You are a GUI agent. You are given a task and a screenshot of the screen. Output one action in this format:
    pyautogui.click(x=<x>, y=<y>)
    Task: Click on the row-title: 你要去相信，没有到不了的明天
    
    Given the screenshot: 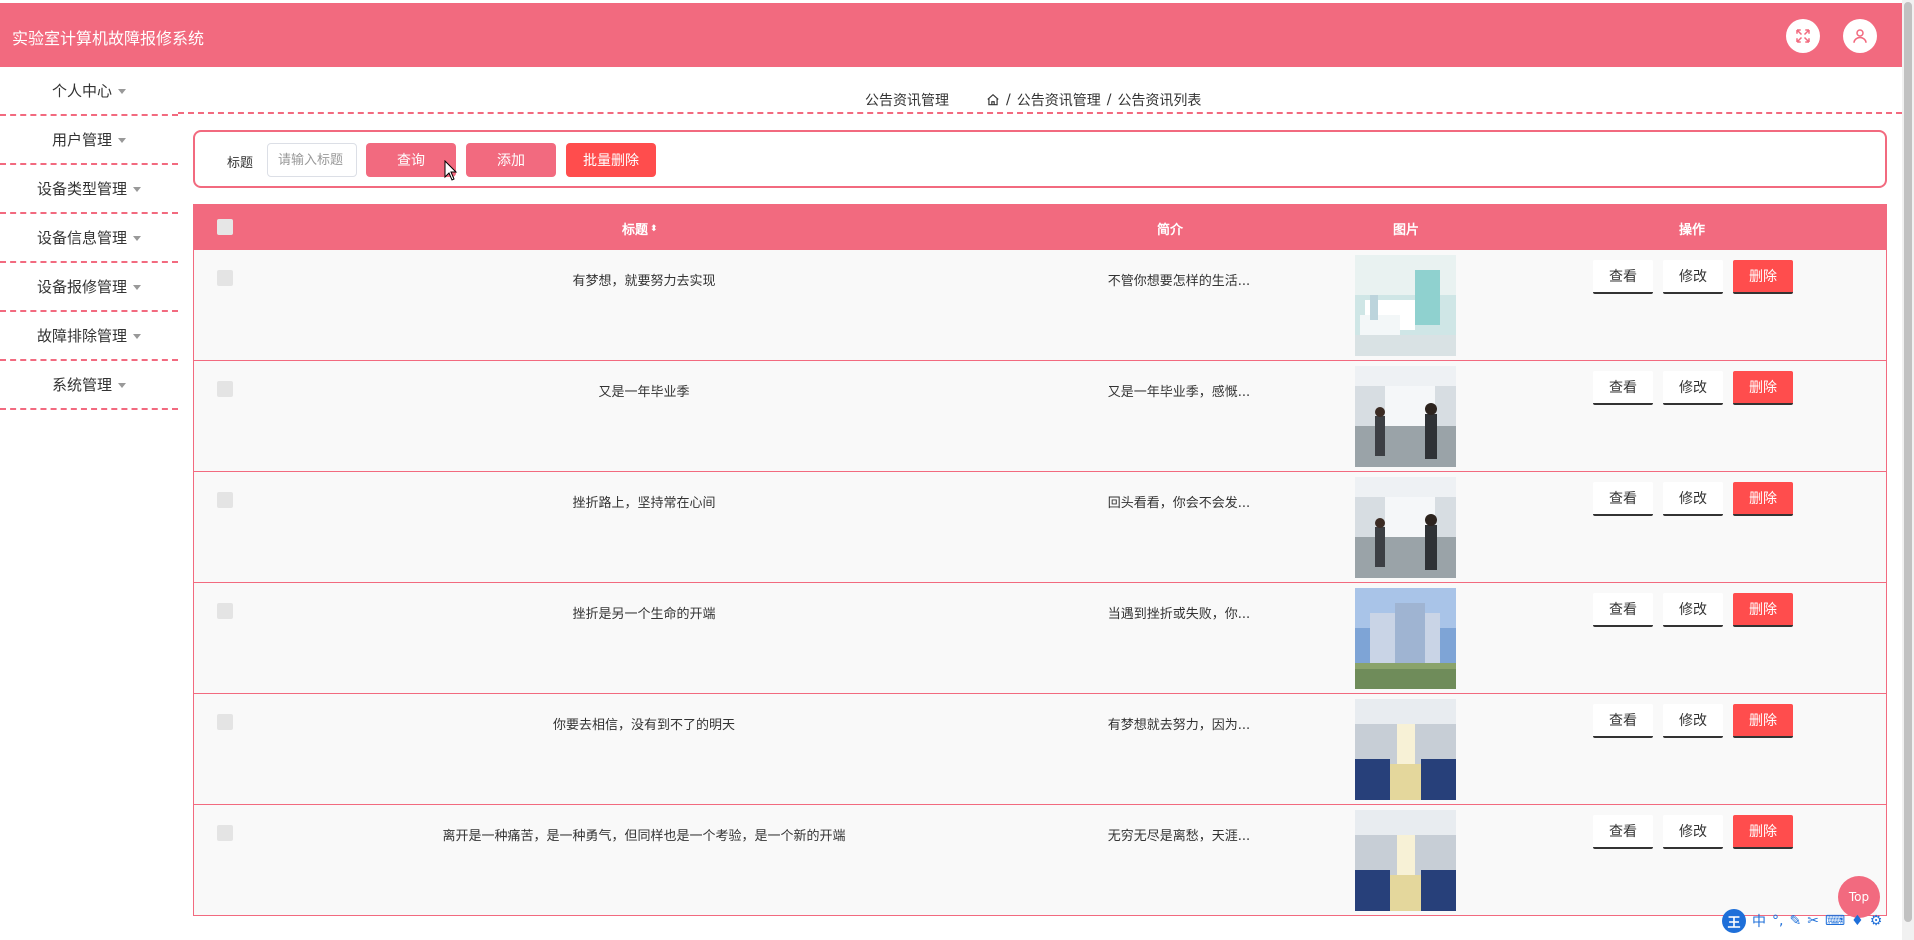 What is the action you would take?
    pyautogui.click(x=643, y=725)
    